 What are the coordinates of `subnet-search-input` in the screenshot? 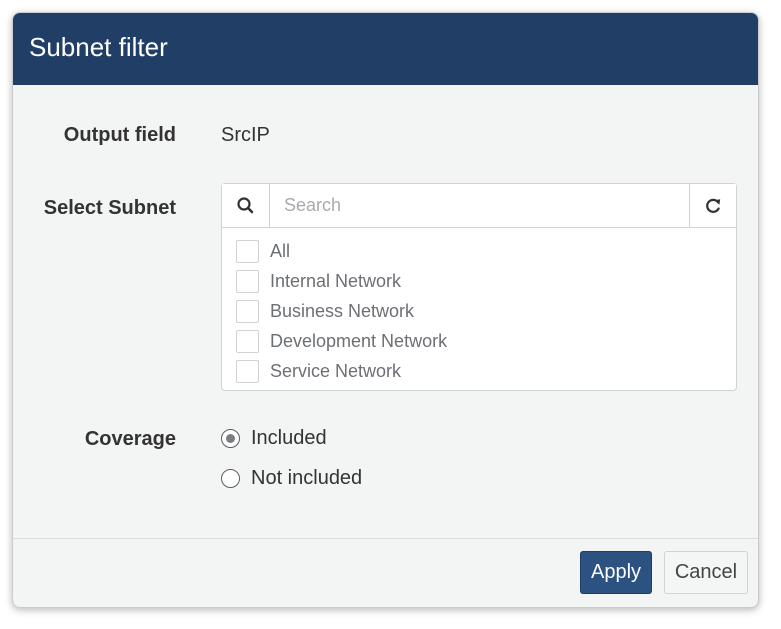 It's located at (480, 205).